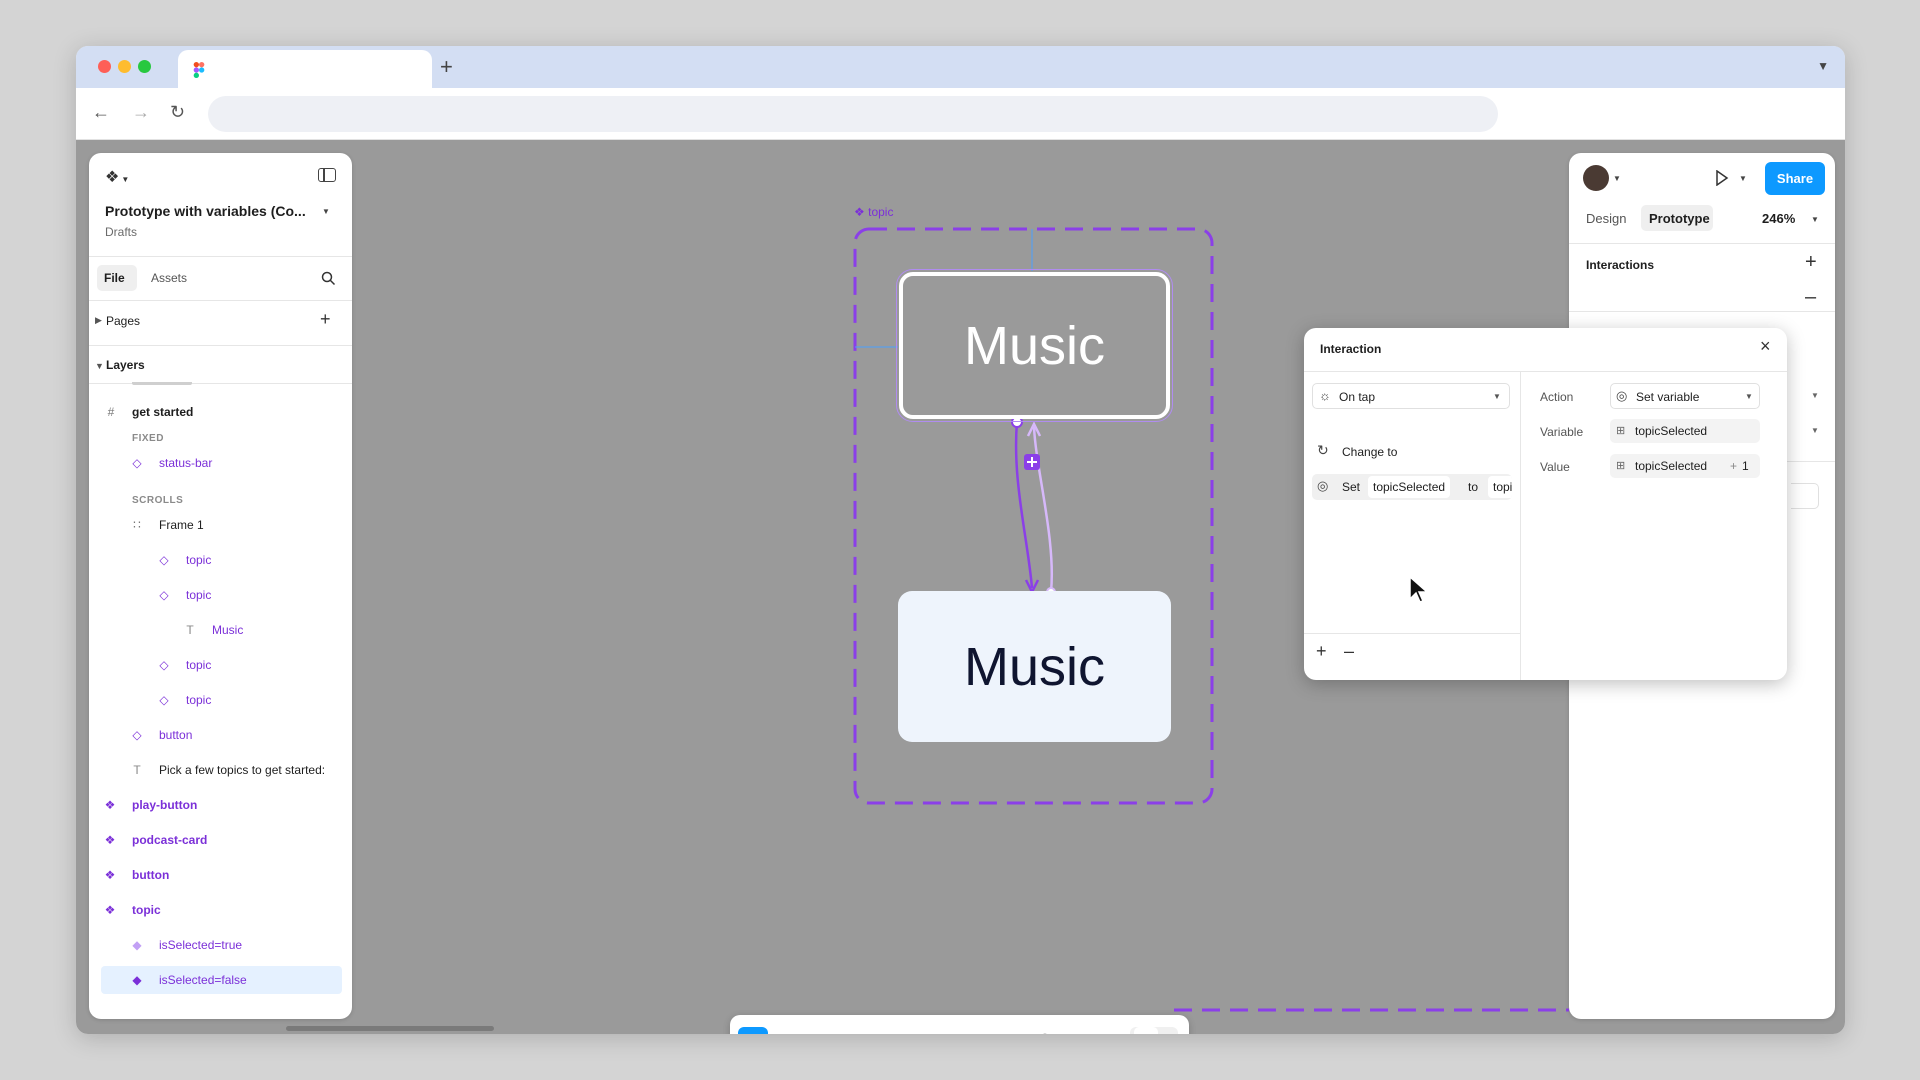 The image size is (1920, 1080). Describe the element at coordinates (141, 112) in the screenshot. I see `forward-icon: →` at that location.